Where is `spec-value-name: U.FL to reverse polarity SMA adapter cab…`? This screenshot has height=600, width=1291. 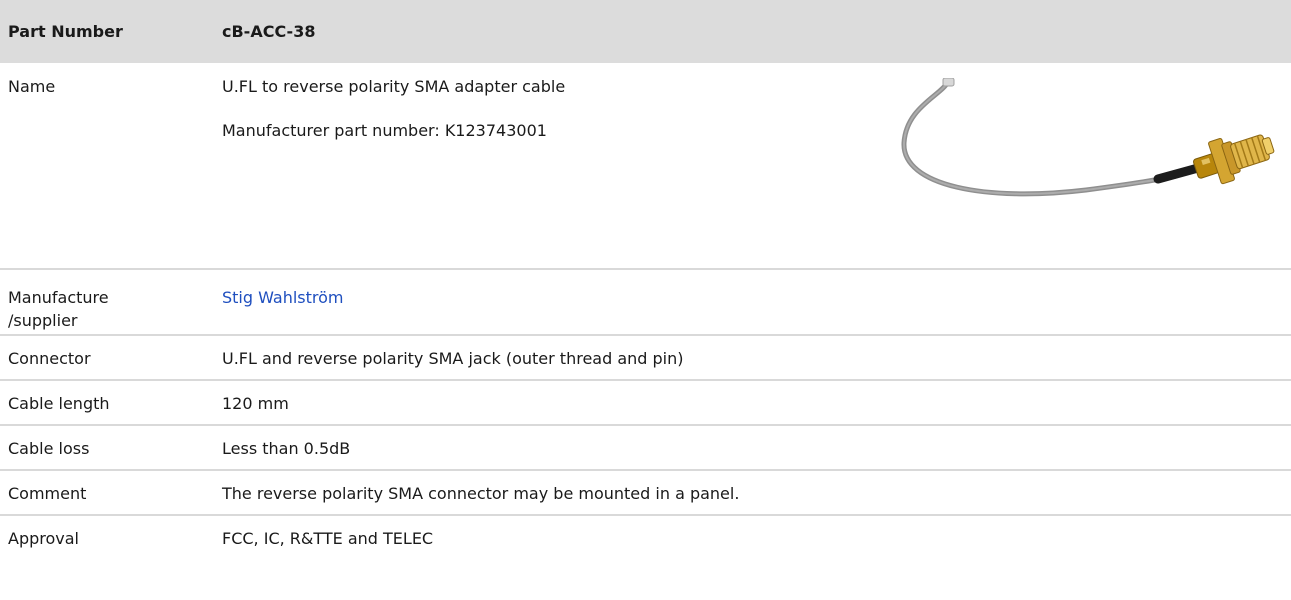
spec-value-name: U.FL to reverse polarity SMA adapter cab… is located at coordinates (394, 86).